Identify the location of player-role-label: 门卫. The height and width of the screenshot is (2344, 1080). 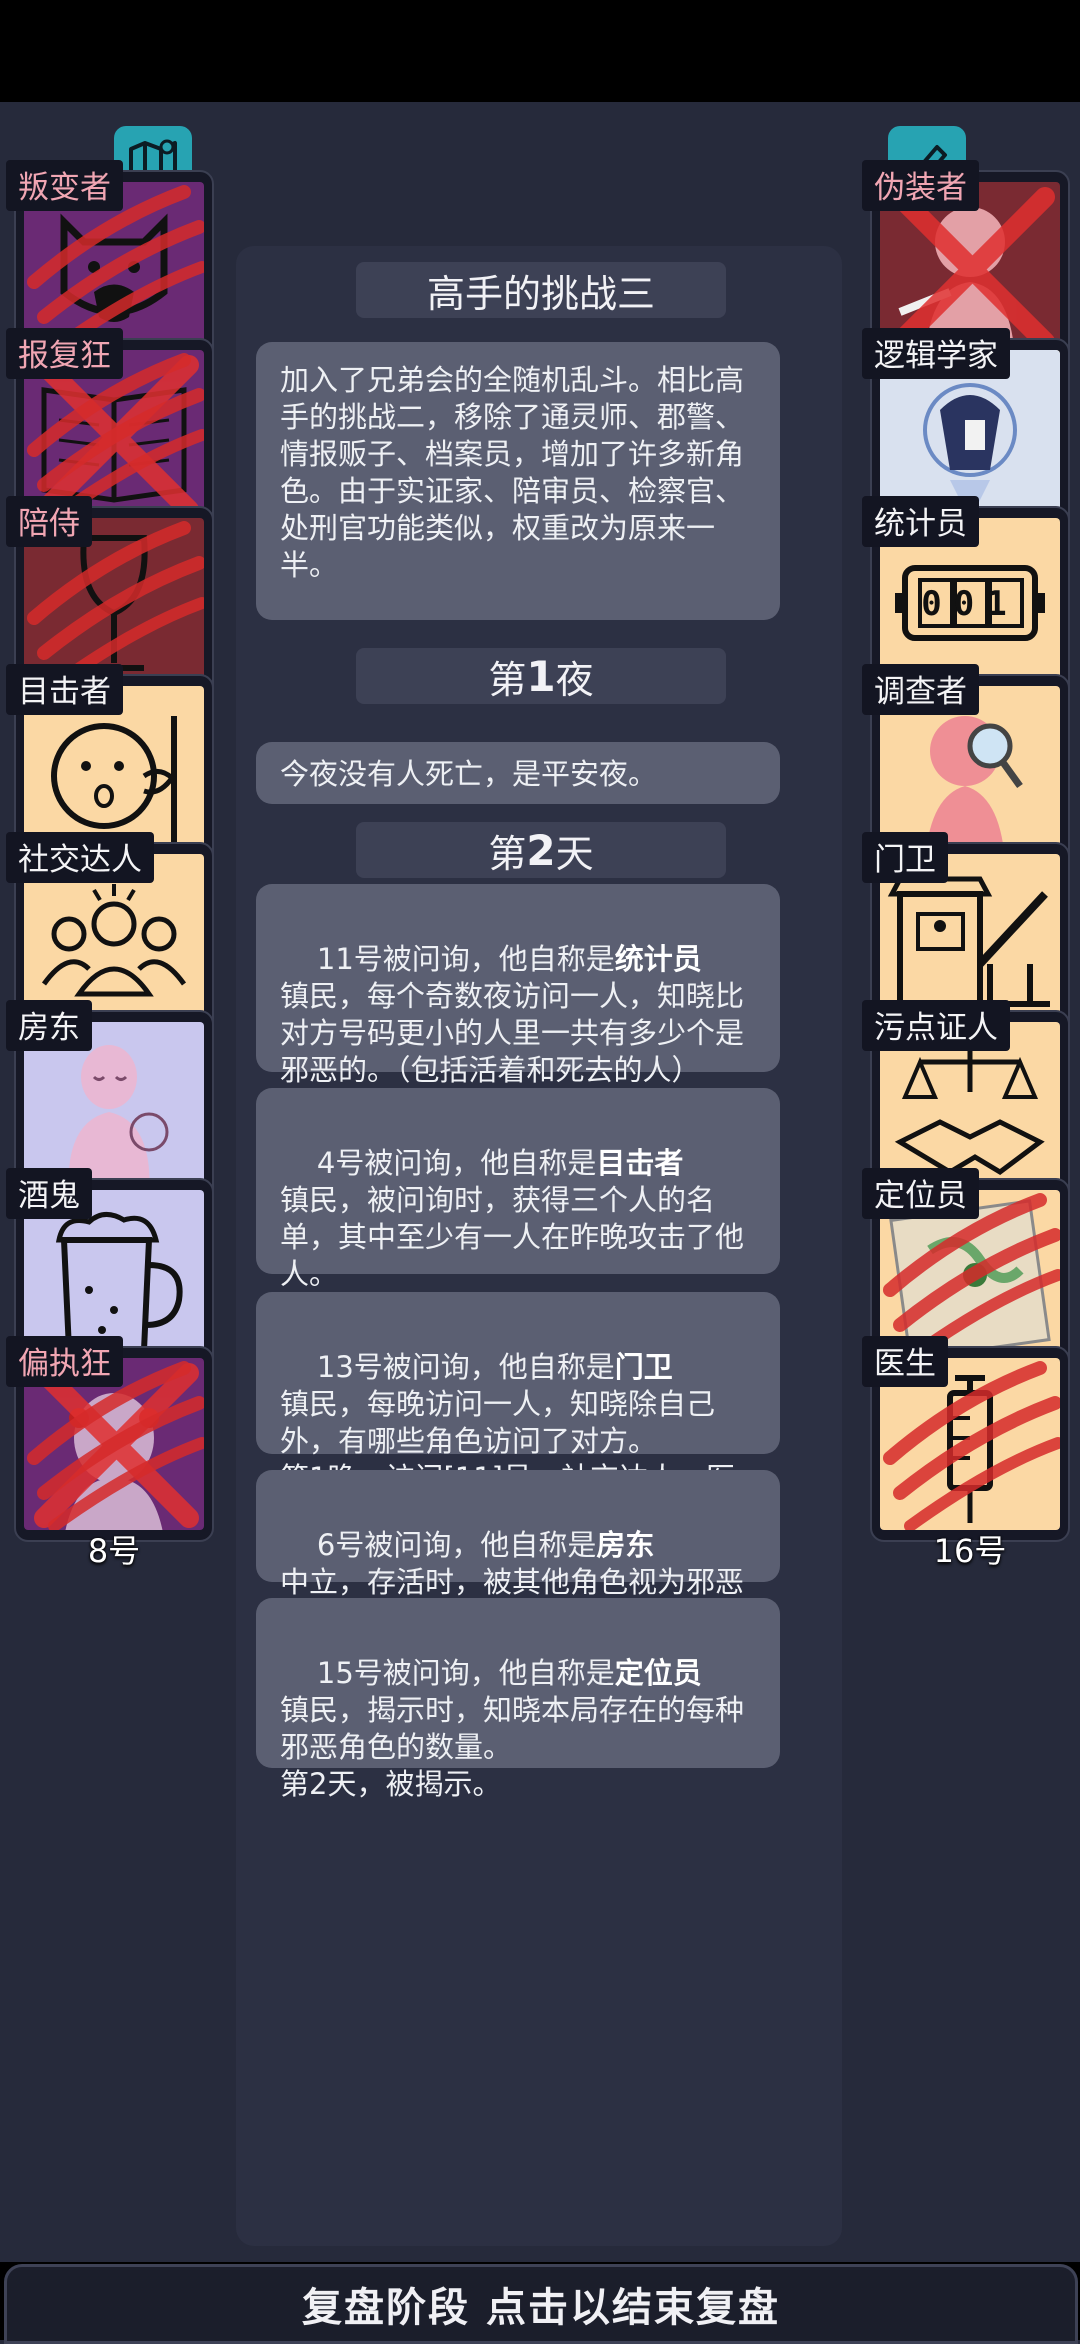
(905, 857).